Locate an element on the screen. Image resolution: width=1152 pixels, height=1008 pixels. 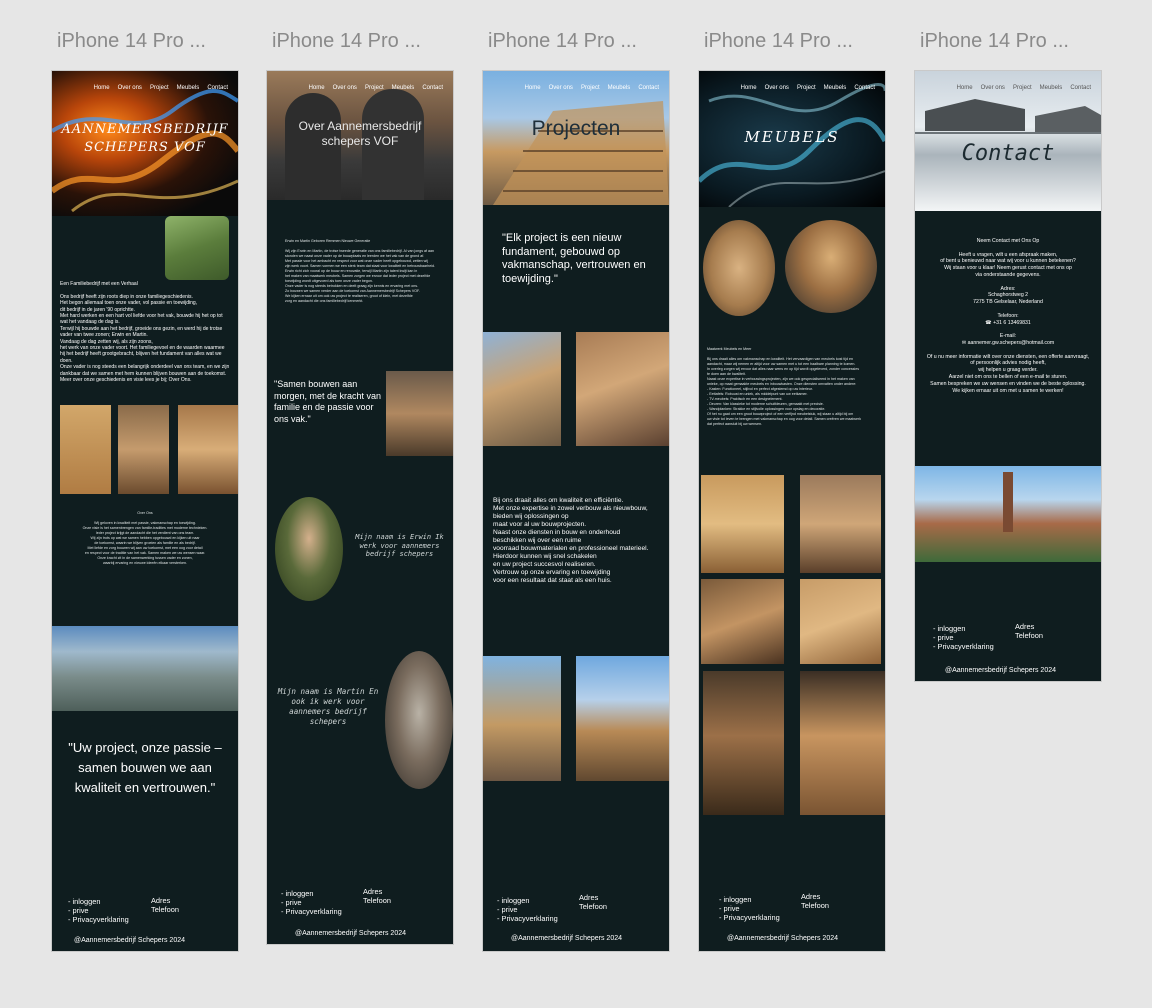
home-title: AANNEMERSBEDRIJF SCHEPERS VOF is located at coordinates (145, 138).